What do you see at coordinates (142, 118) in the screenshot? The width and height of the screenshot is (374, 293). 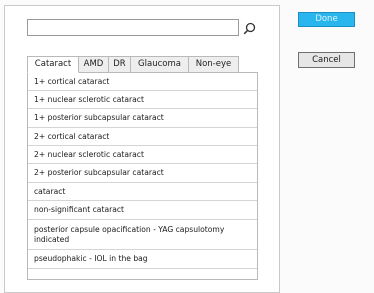 I see `list-item: 1+ posterior subcapsular cataract` at bounding box center [142, 118].